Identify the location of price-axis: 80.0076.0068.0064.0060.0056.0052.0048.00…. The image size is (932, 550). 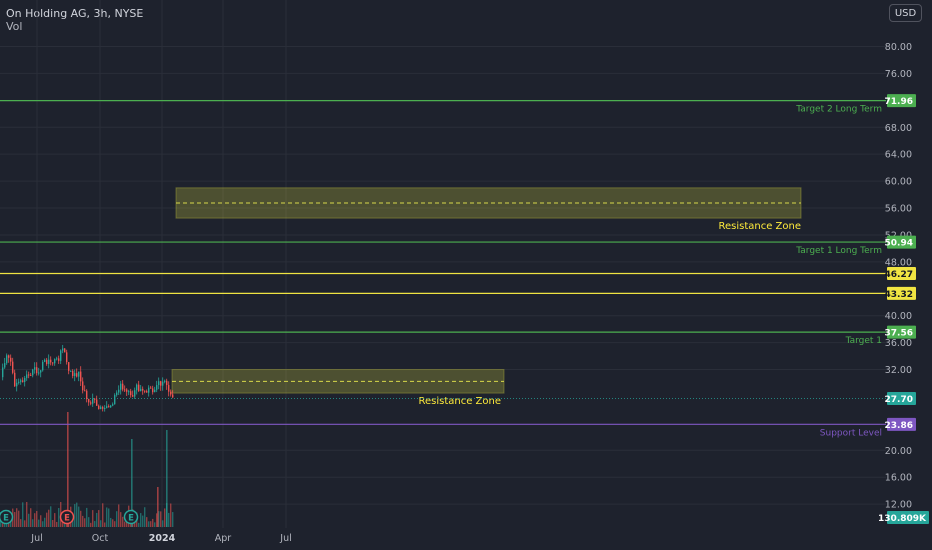
(903, 283).